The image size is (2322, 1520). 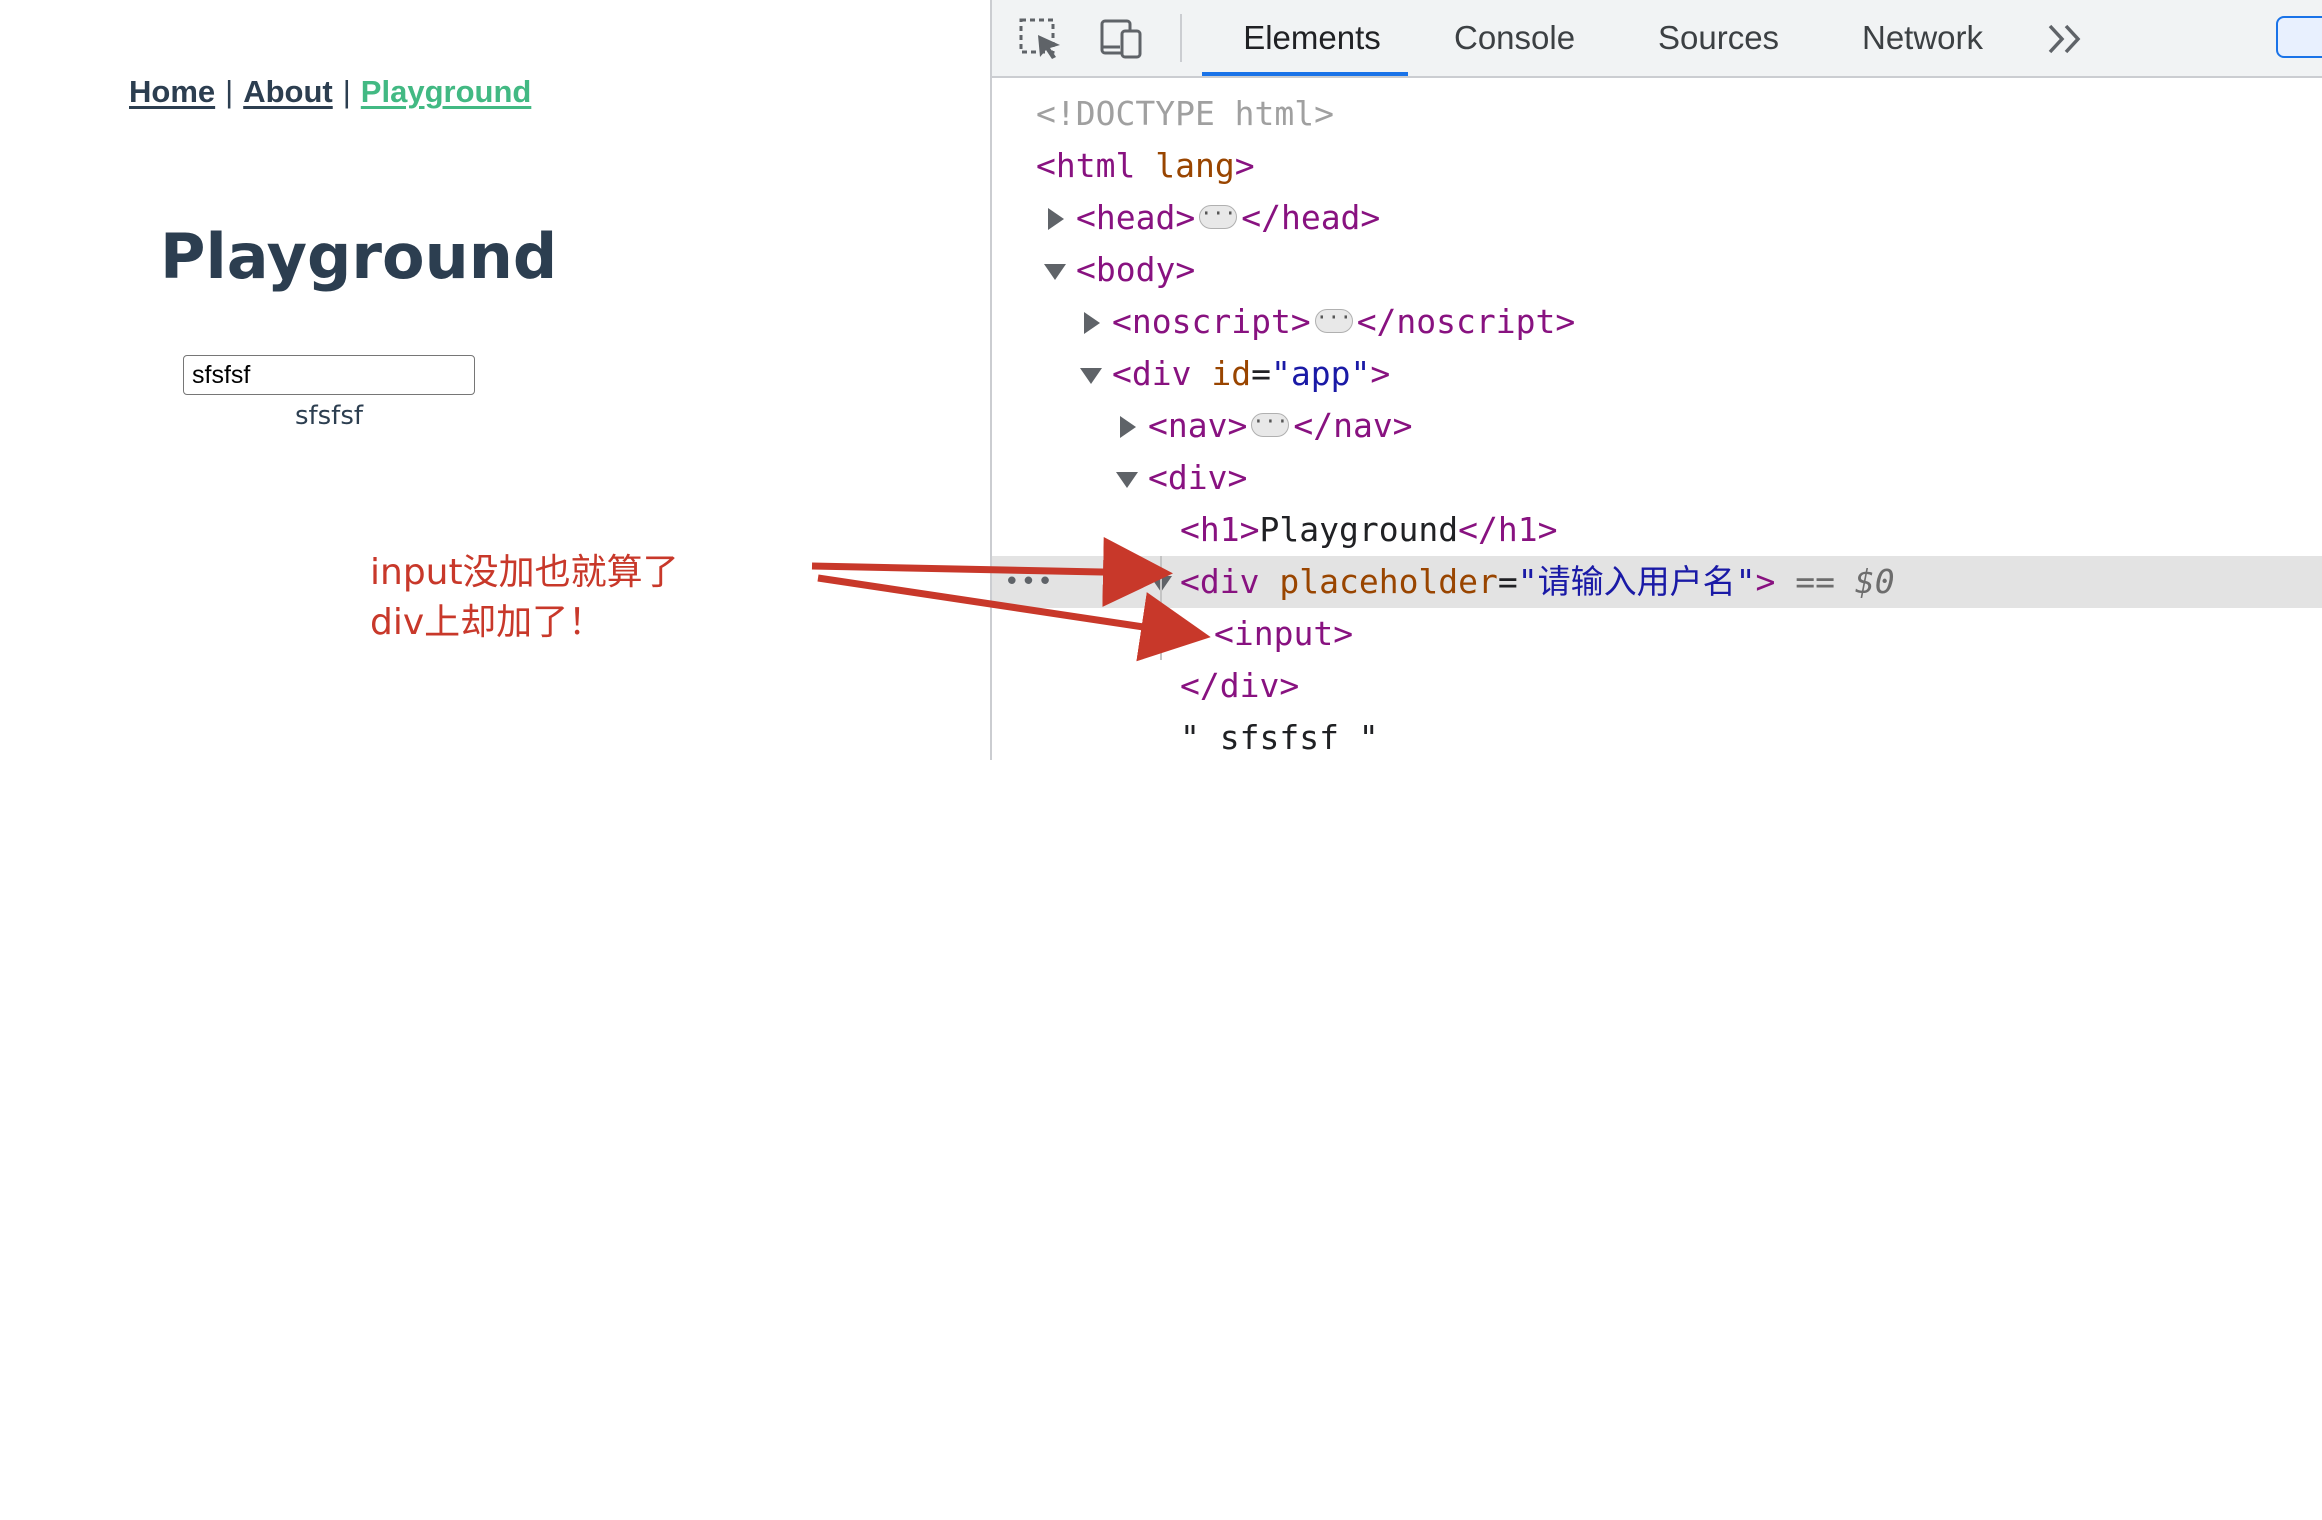 What do you see at coordinates (1312, 38) in the screenshot?
I see `tab-elements: Elements` at bounding box center [1312, 38].